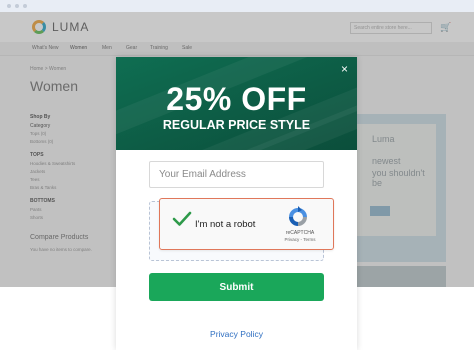 This screenshot has height=350, width=474. What do you see at coordinates (300, 233) in the screenshot?
I see `recaptcha-brand: reCAPTCHA` at bounding box center [300, 233].